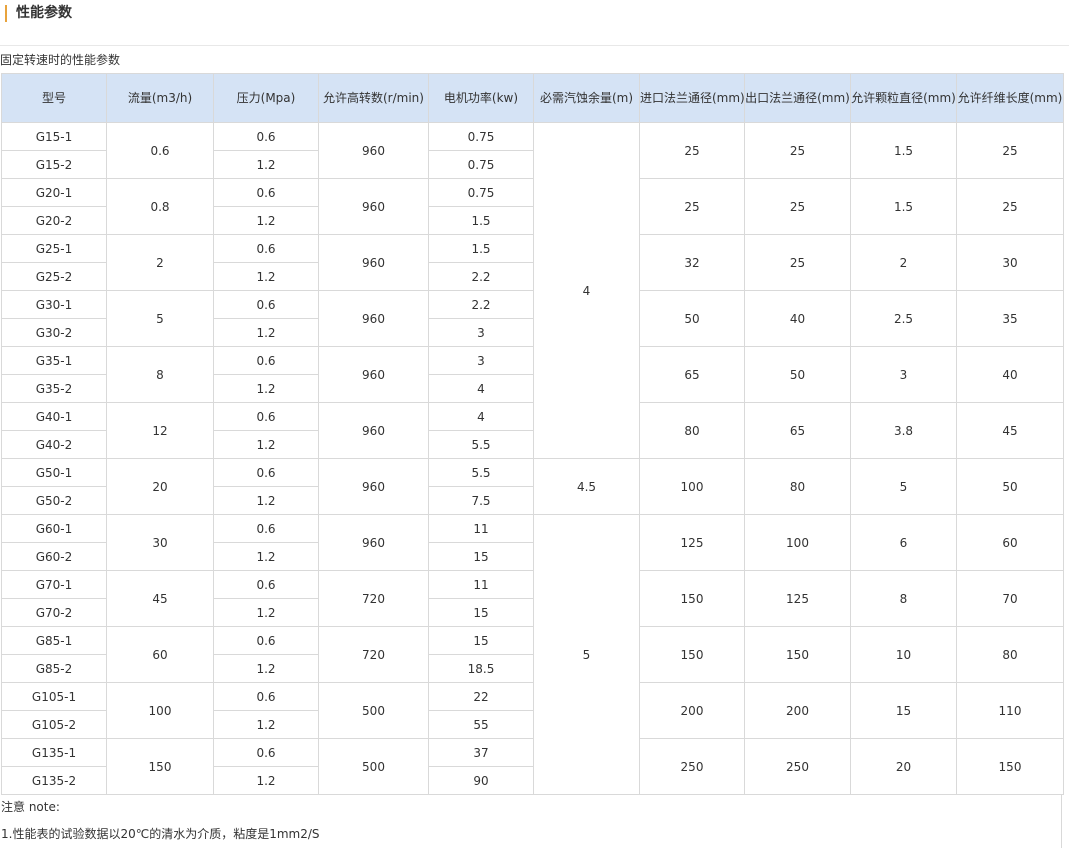 The width and height of the screenshot is (1069, 848). Describe the element at coordinates (481, 696) in the screenshot. I see `cell-power: 22` at that location.